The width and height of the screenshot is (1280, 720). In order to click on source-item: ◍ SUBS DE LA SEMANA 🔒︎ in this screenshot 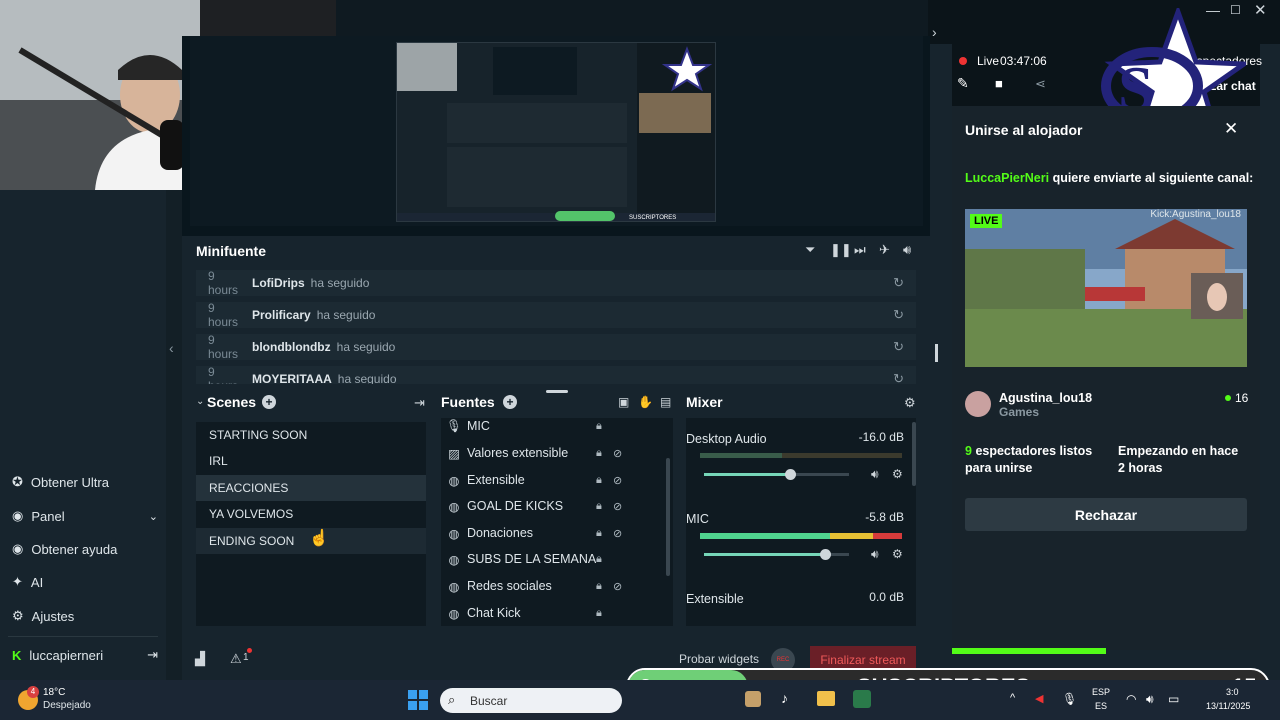, I will do `click(556, 559)`.